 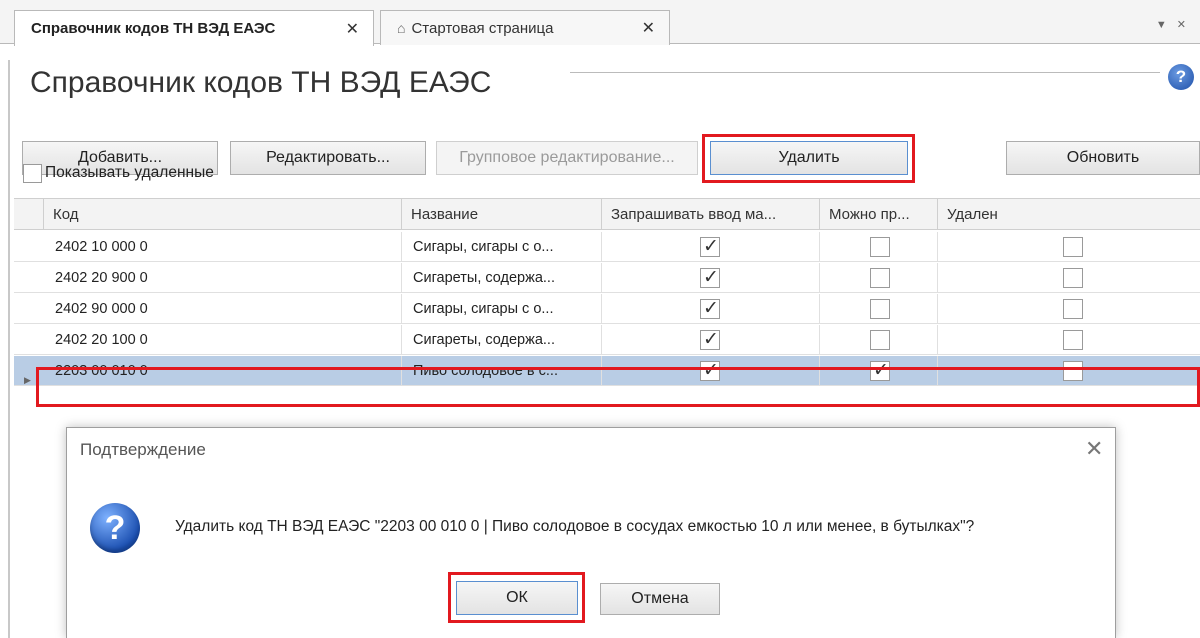 I want to click on help-icon: ?, so click(x=1181, y=77).